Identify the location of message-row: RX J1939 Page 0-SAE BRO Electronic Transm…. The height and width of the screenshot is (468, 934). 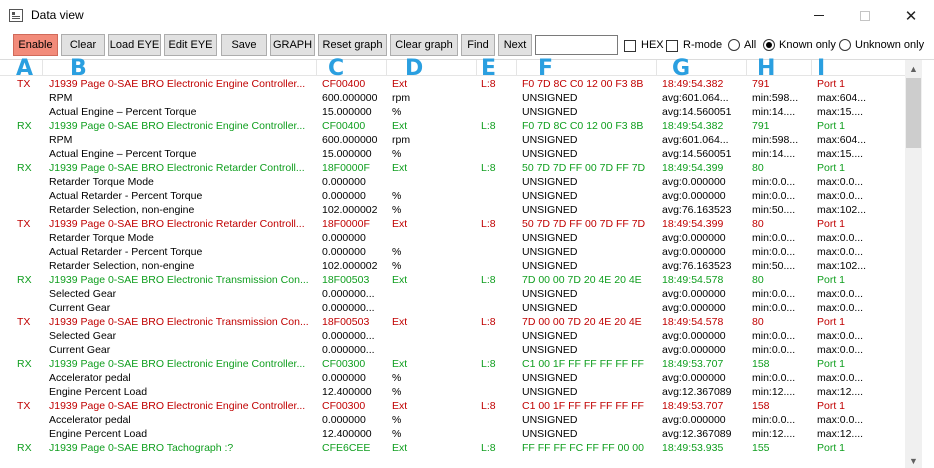
(452, 280).